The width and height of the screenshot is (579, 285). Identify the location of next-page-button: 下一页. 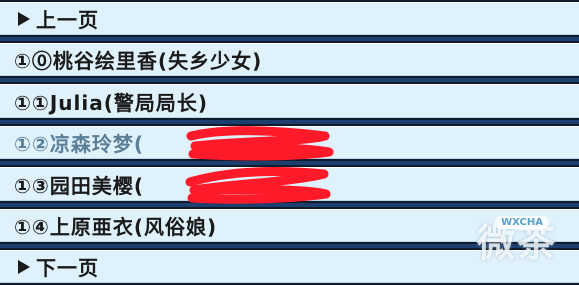
(289, 266).